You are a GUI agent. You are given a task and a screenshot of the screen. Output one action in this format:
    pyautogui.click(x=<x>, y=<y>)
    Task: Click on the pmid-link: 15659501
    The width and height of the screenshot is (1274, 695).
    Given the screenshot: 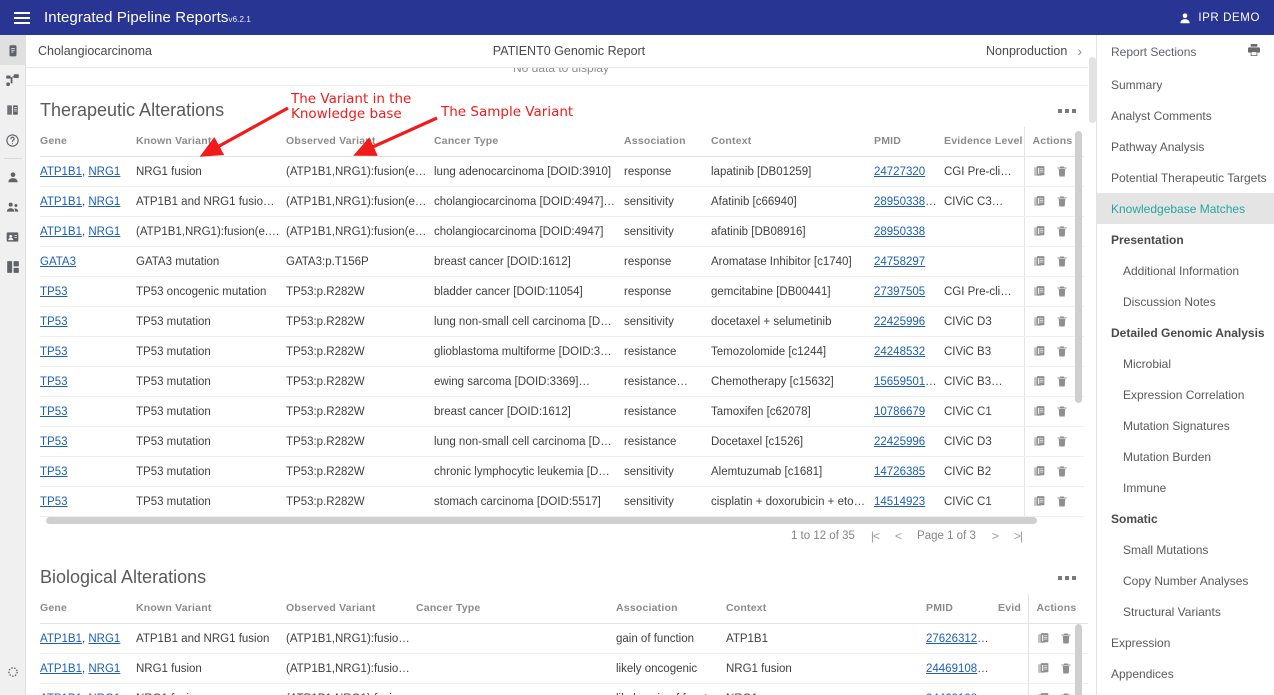 What is the action you would take?
    pyautogui.click(x=899, y=382)
    